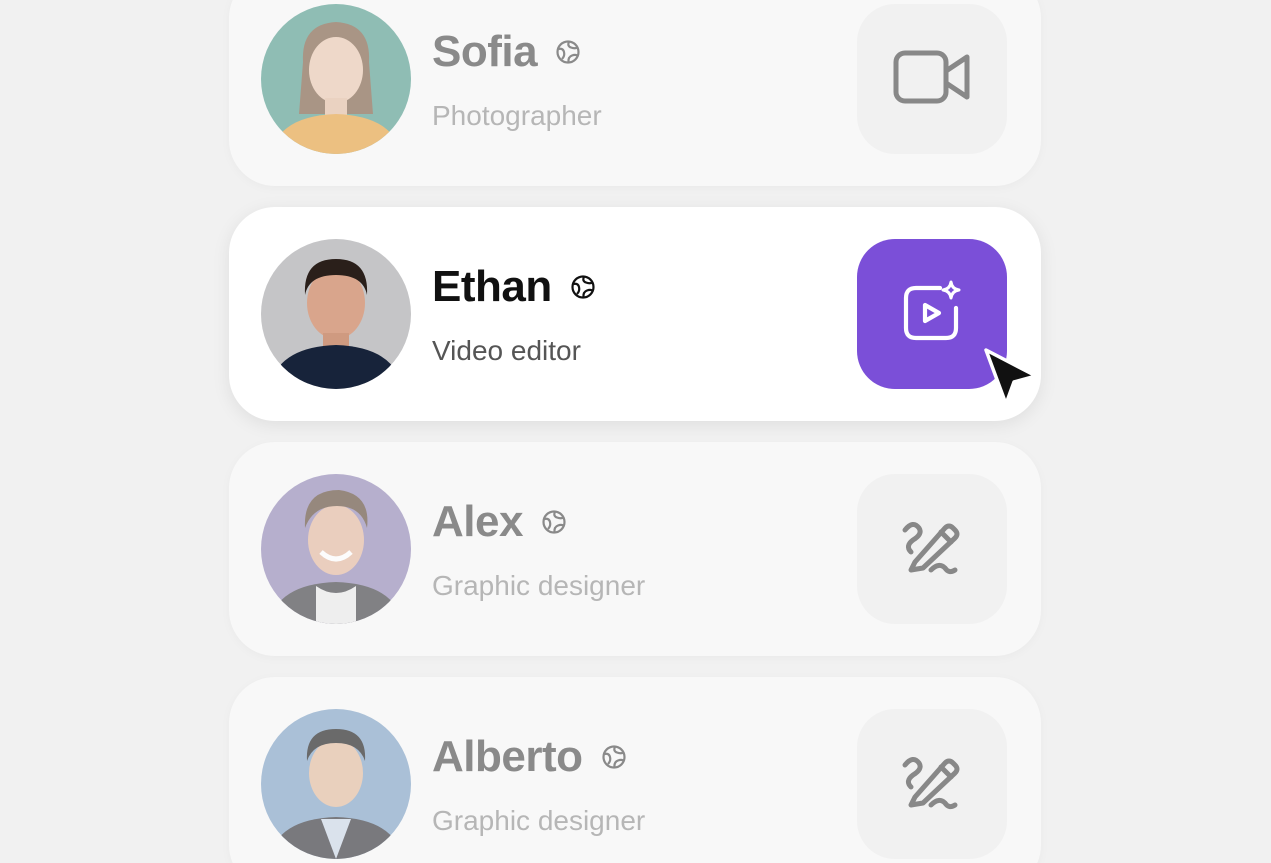  Describe the element at coordinates (517, 115) in the screenshot. I see `user-role: Photographer` at that location.